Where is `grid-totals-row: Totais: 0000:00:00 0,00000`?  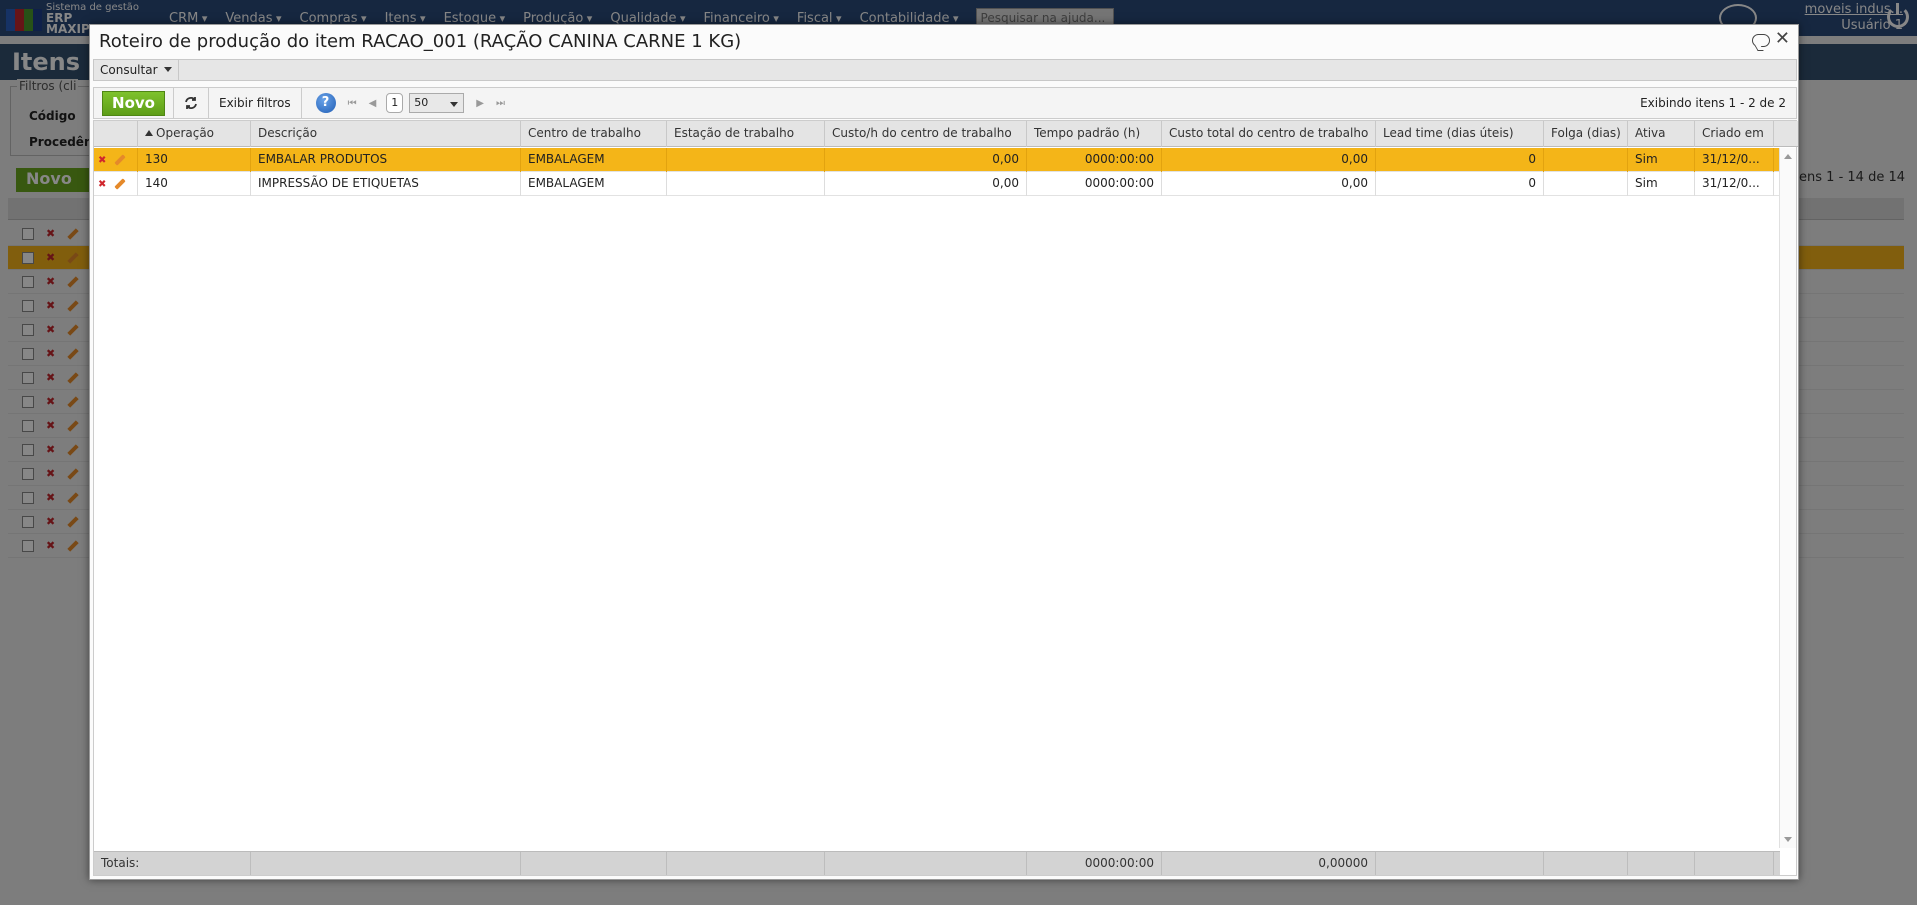 grid-totals-row: Totais: 0000:00:00 0,00000 is located at coordinates (937, 863).